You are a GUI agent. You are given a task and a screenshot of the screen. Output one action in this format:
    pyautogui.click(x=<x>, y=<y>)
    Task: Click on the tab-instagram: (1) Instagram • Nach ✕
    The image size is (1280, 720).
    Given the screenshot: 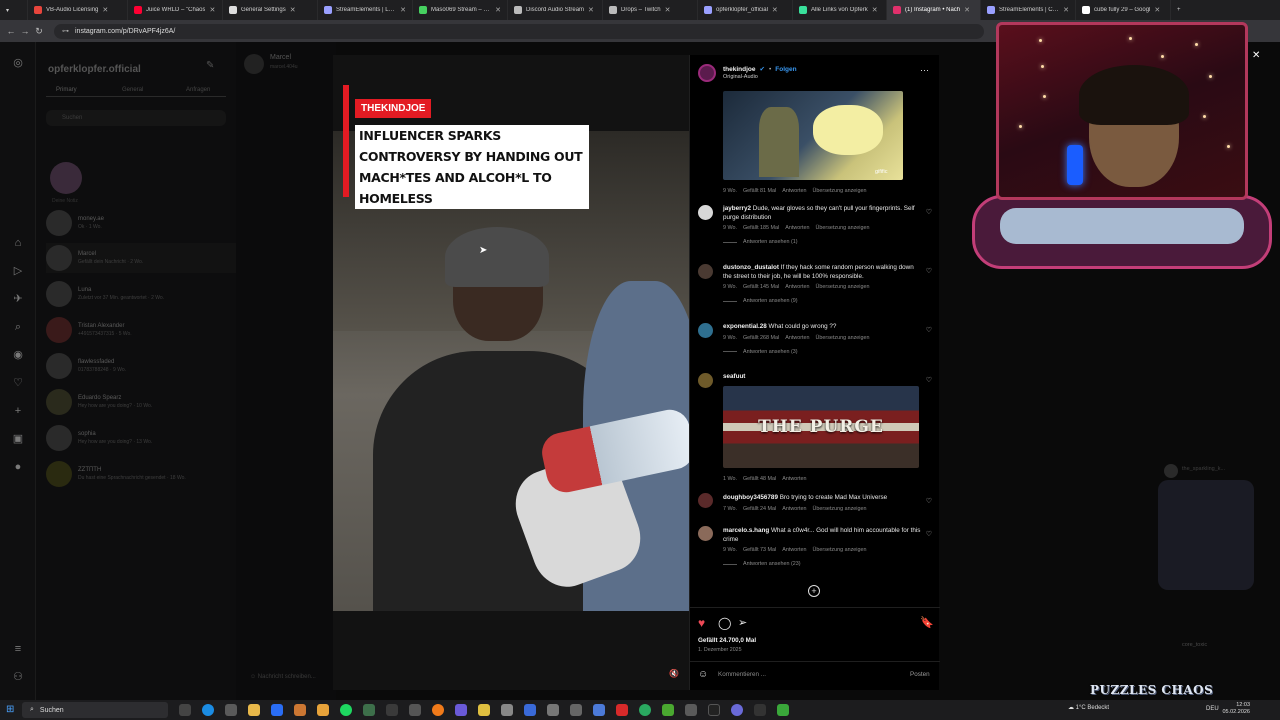 What is the action you would take?
    pyautogui.click(x=934, y=10)
    